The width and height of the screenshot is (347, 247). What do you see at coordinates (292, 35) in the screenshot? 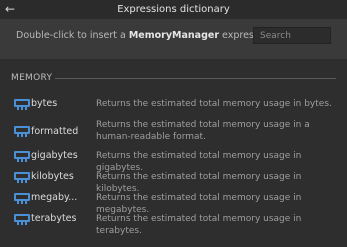
I see `search-input` at bounding box center [292, 35].